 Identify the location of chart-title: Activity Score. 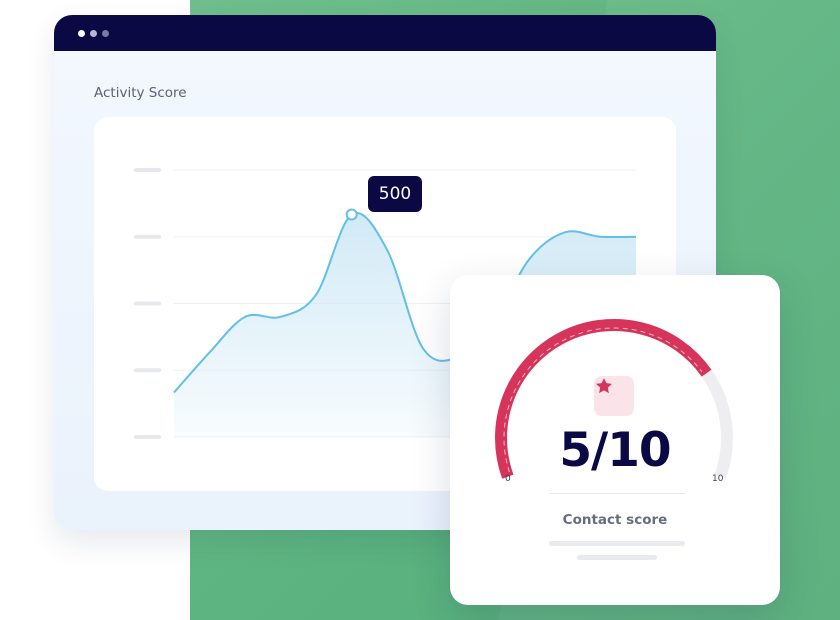
(140, 93).